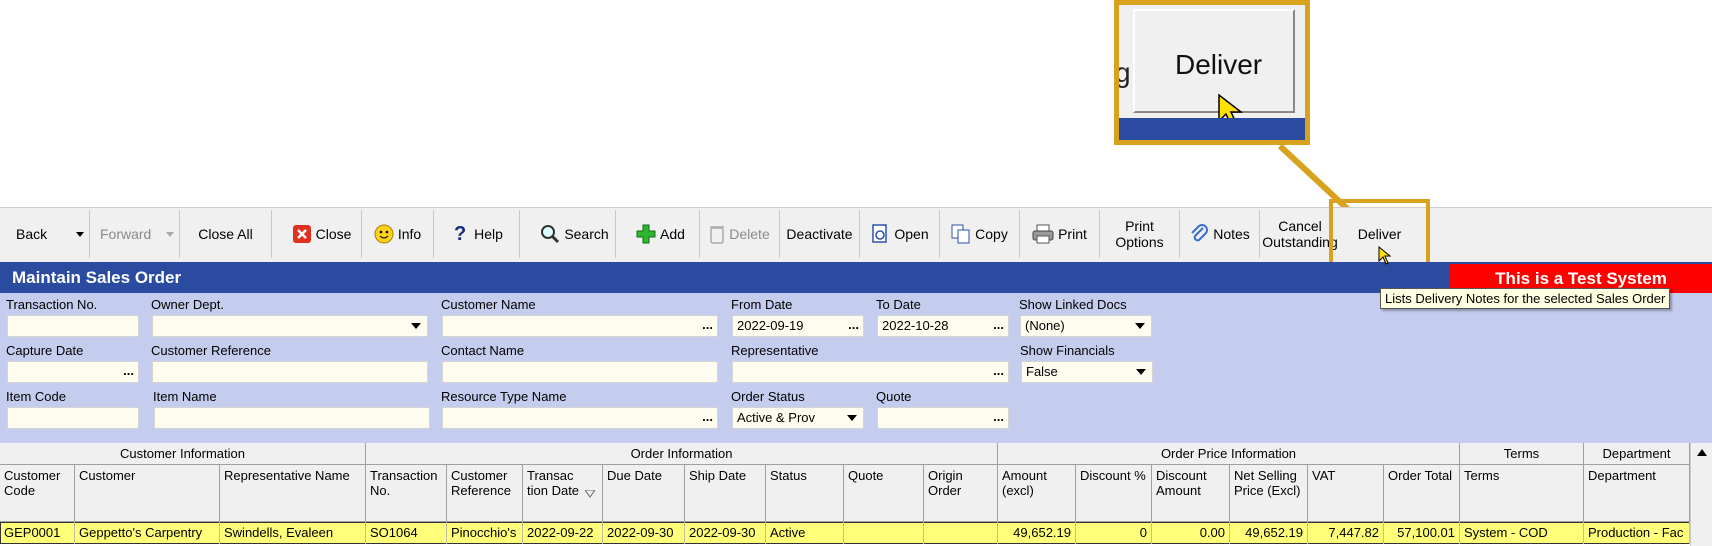 Image resolution: width=1712 pixels, height=546 pixels. What do you see at coordinates (36, 396) in the screenshot?
I see `item-code-label: Item Code` at bounding box center [36, 396].